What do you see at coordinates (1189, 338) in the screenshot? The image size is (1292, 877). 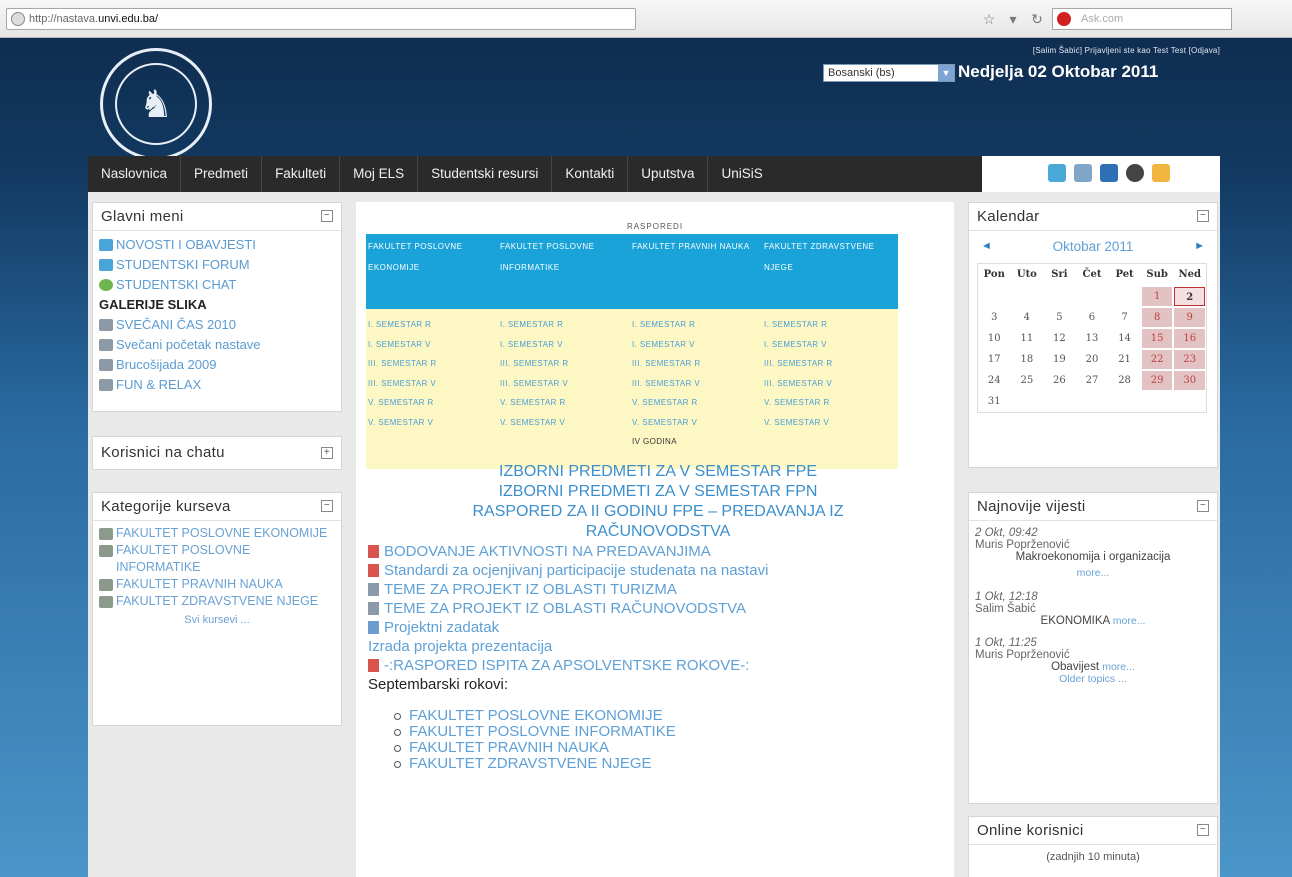 I see `calendar-day: 16` at bounding box center [1189, 338].